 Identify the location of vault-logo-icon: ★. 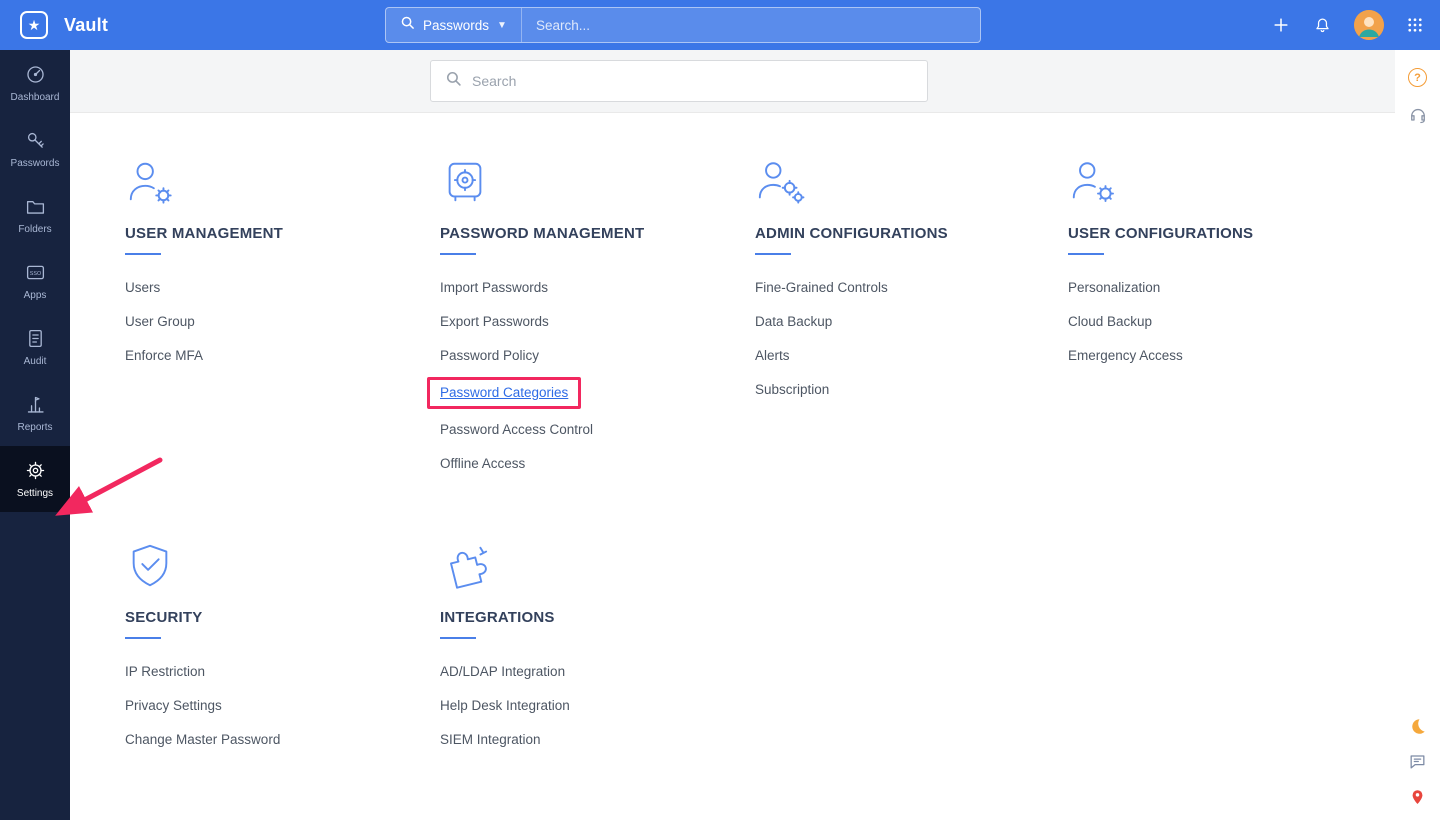
(34, 25).